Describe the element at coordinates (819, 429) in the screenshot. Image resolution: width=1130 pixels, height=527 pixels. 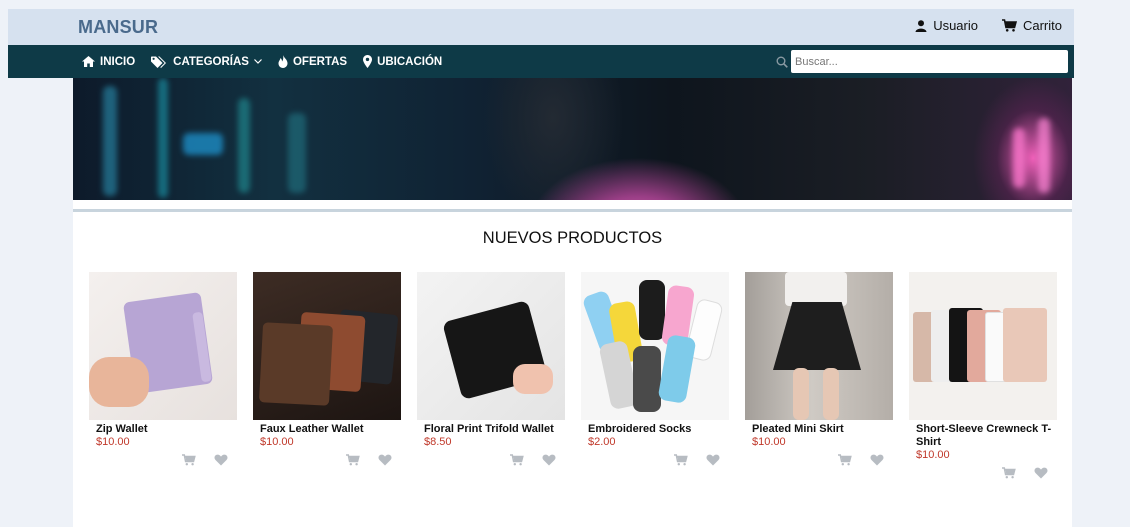
I see `product-name: Pleated Mini Skirt` at that location.